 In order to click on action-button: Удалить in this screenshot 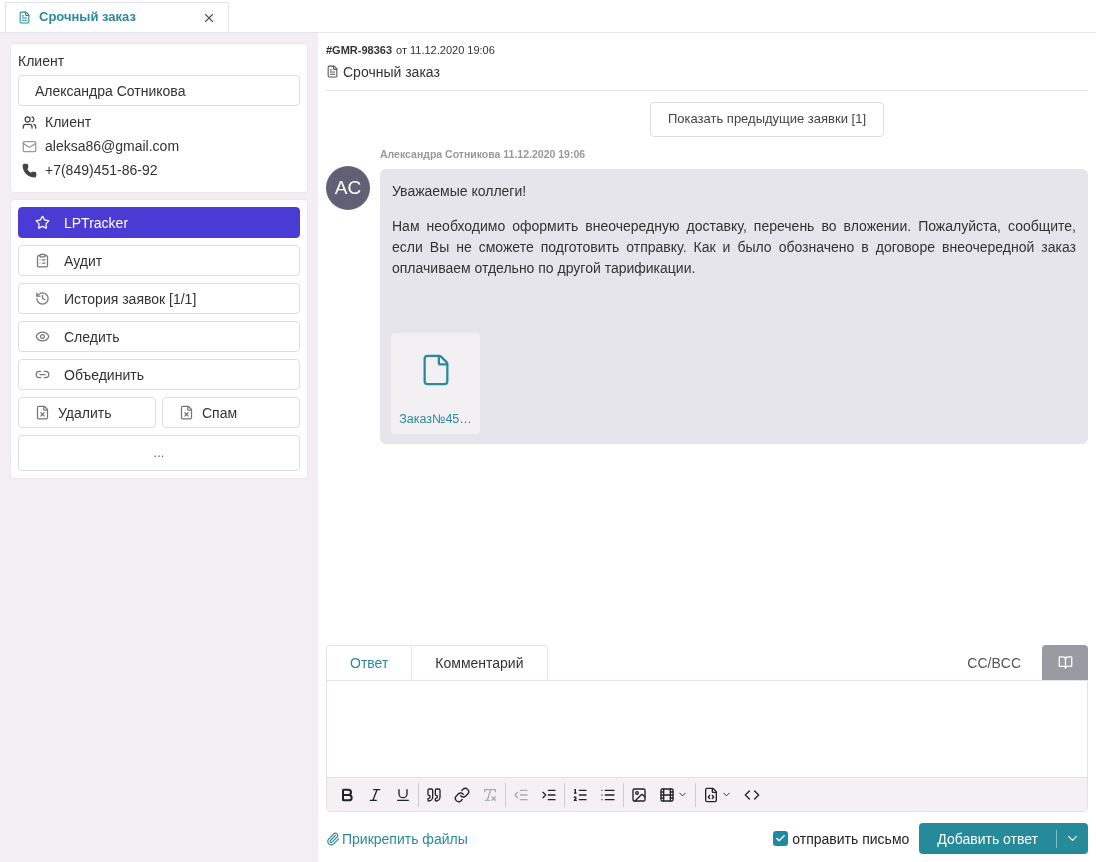, I will do `click(87, 412)`.